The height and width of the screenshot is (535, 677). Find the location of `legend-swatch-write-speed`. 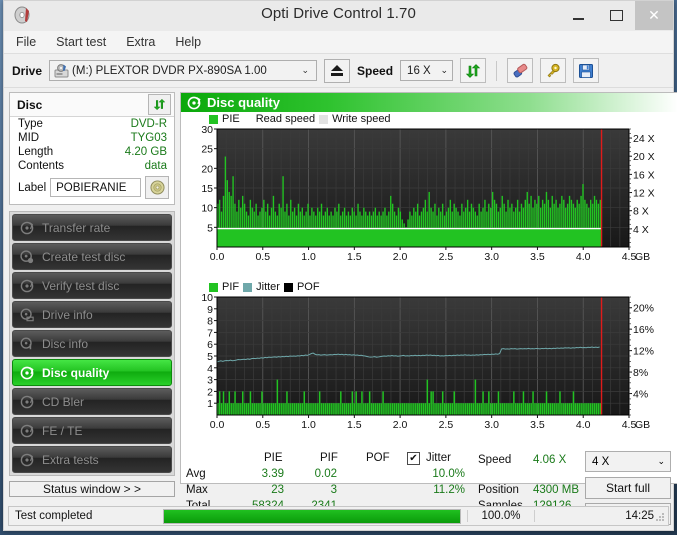

legend-swatch-write-speed is located at coordinates (324, 119).